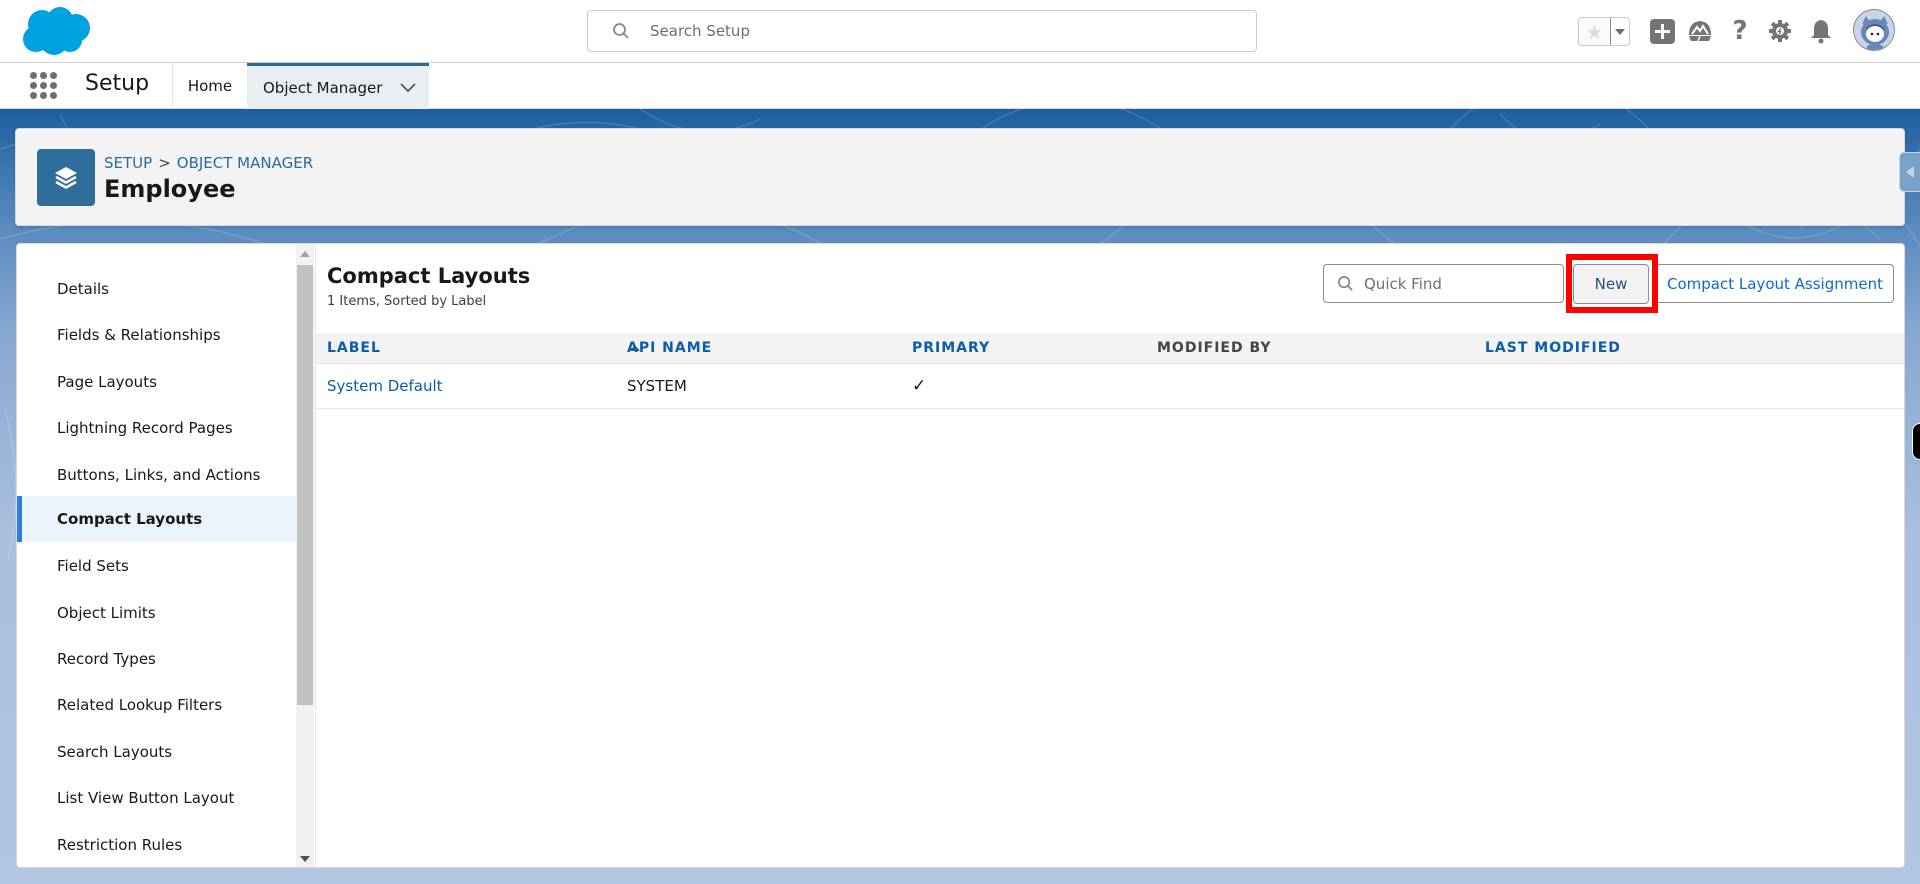 Image resolution: width=1920 pixels, height=884 pixels. Describe the element at coordinates (1214, 348) in the screenshot. I see `column-header-modified-by: MODIFIED BY` at that location.